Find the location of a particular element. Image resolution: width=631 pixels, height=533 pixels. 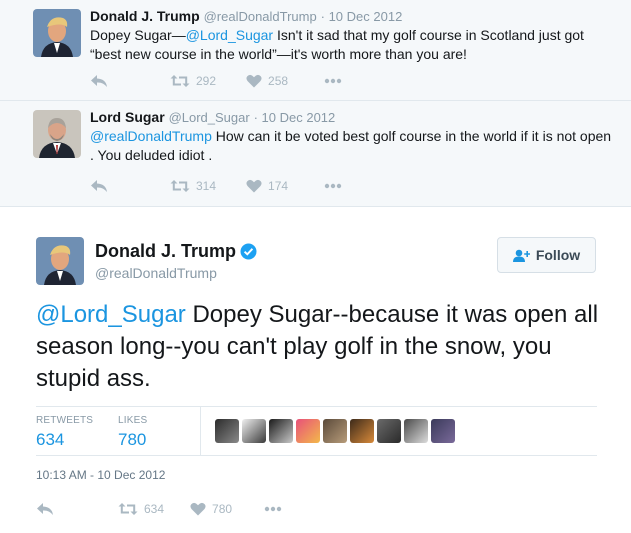

verified-badge-icon is located at coordinates (248, 251).